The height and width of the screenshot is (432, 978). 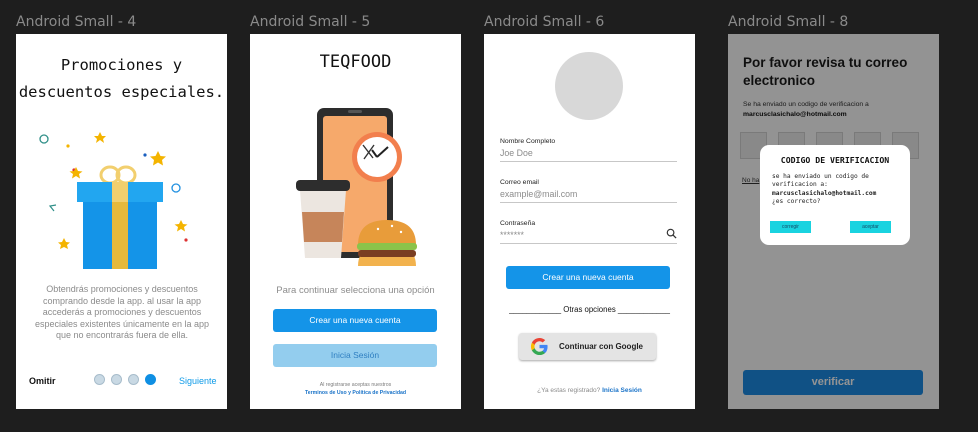 I want to click on frame-label-android-small-6: Android Small - 6, so click(x=544, y=22).